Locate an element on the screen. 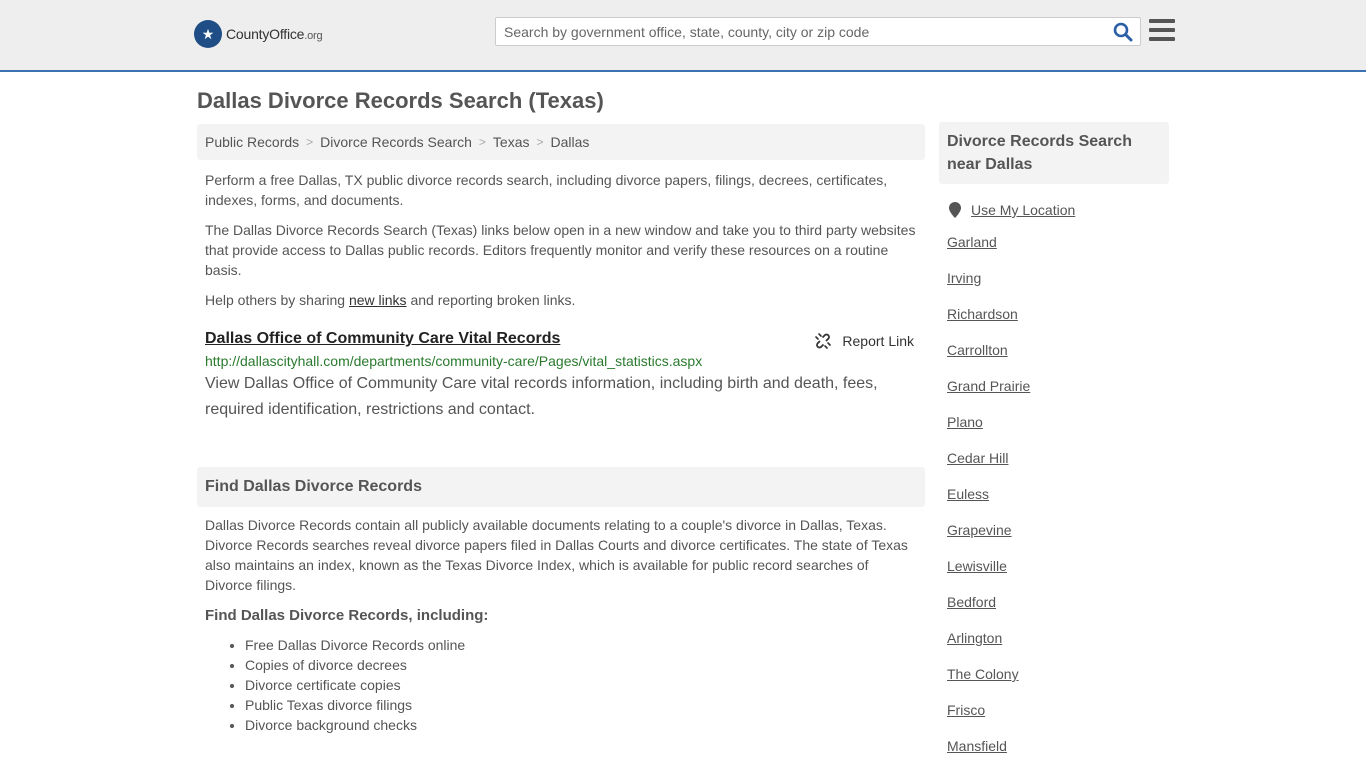 The width and height of the screenshot is (1366, 768). sidebar-item-mansfield: Mansfield is located at coordinates (1058, 748).